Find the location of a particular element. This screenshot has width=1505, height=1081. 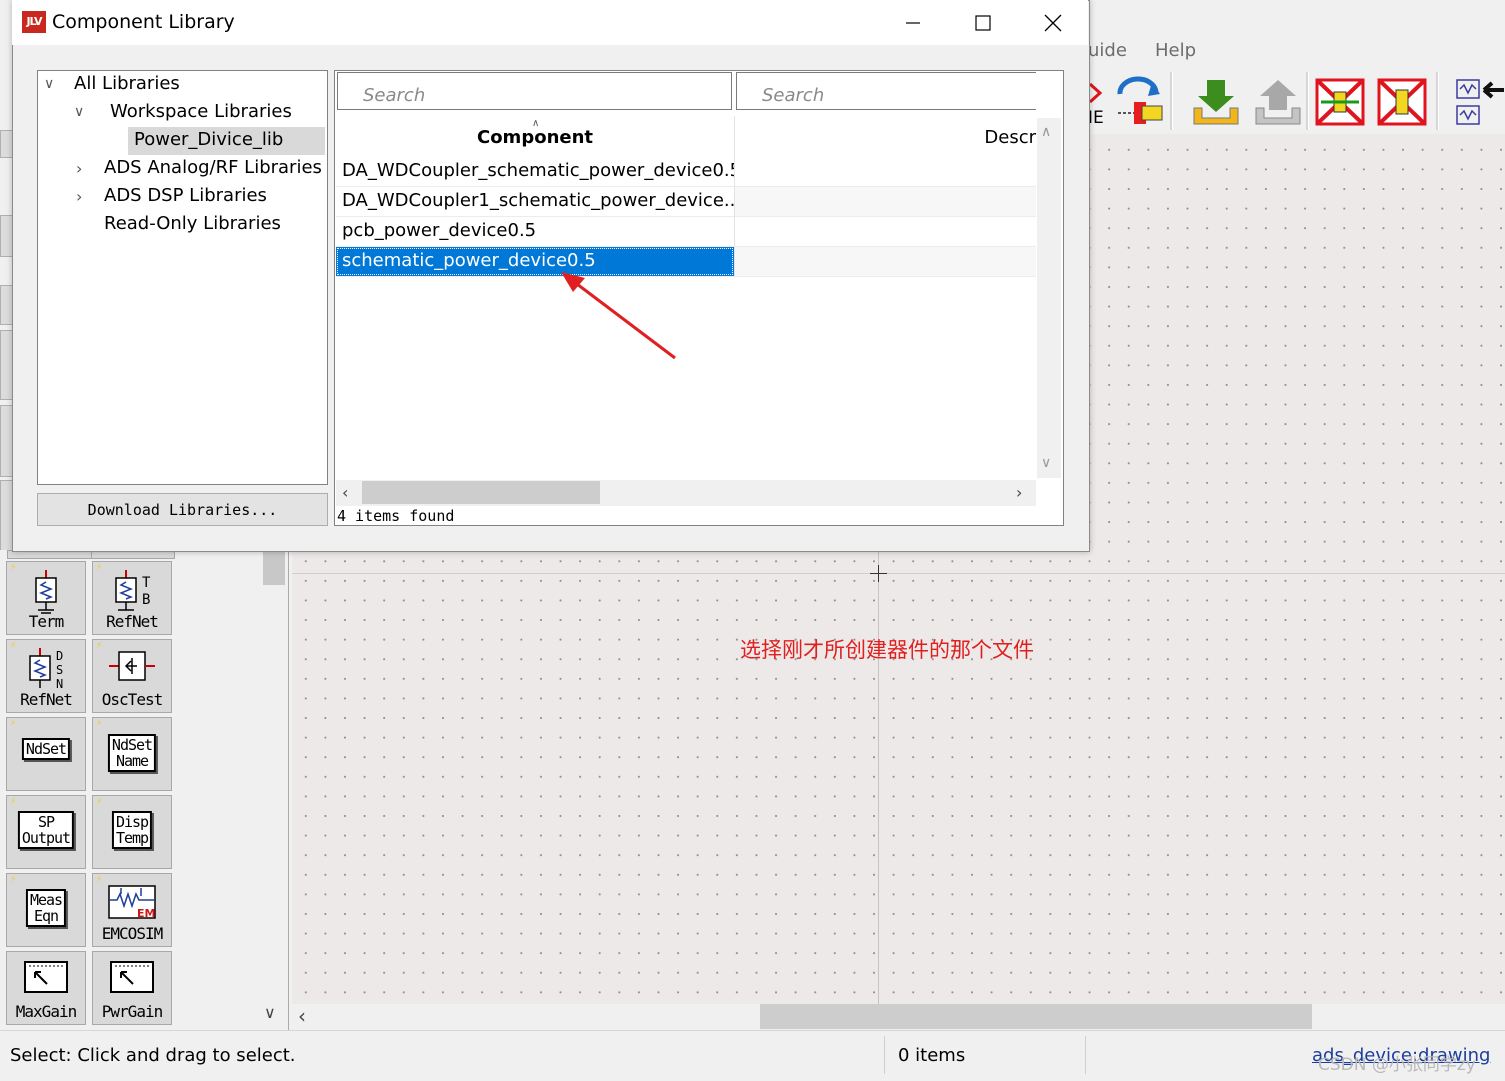

menu-item-guide: uide is located at coordinates (1107, 50).